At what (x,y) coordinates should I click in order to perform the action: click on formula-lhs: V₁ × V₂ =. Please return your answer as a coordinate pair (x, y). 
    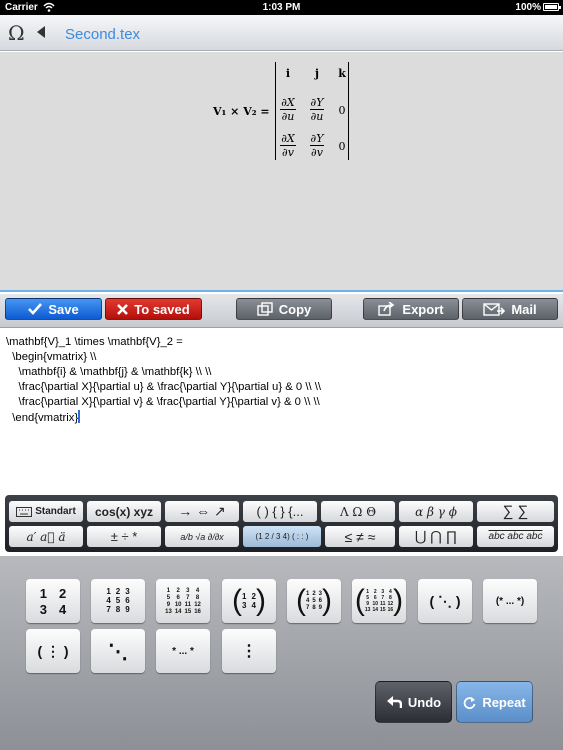
    Looking at the image, I should click on (241, 111).